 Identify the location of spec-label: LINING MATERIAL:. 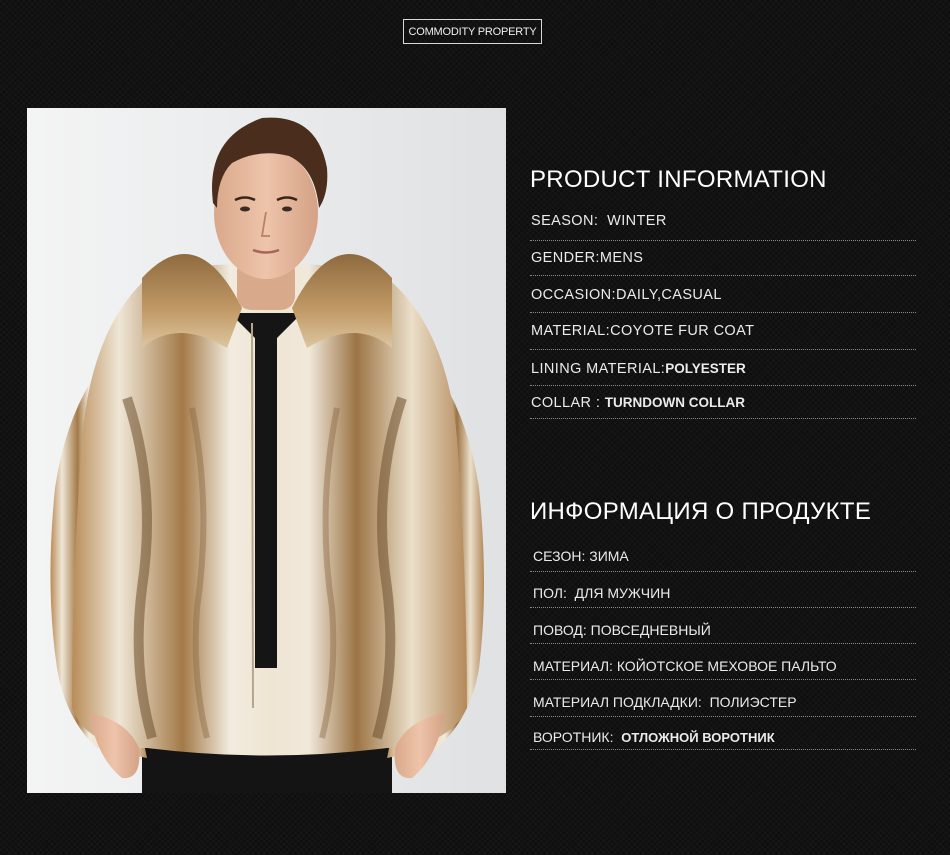
(598, 369).